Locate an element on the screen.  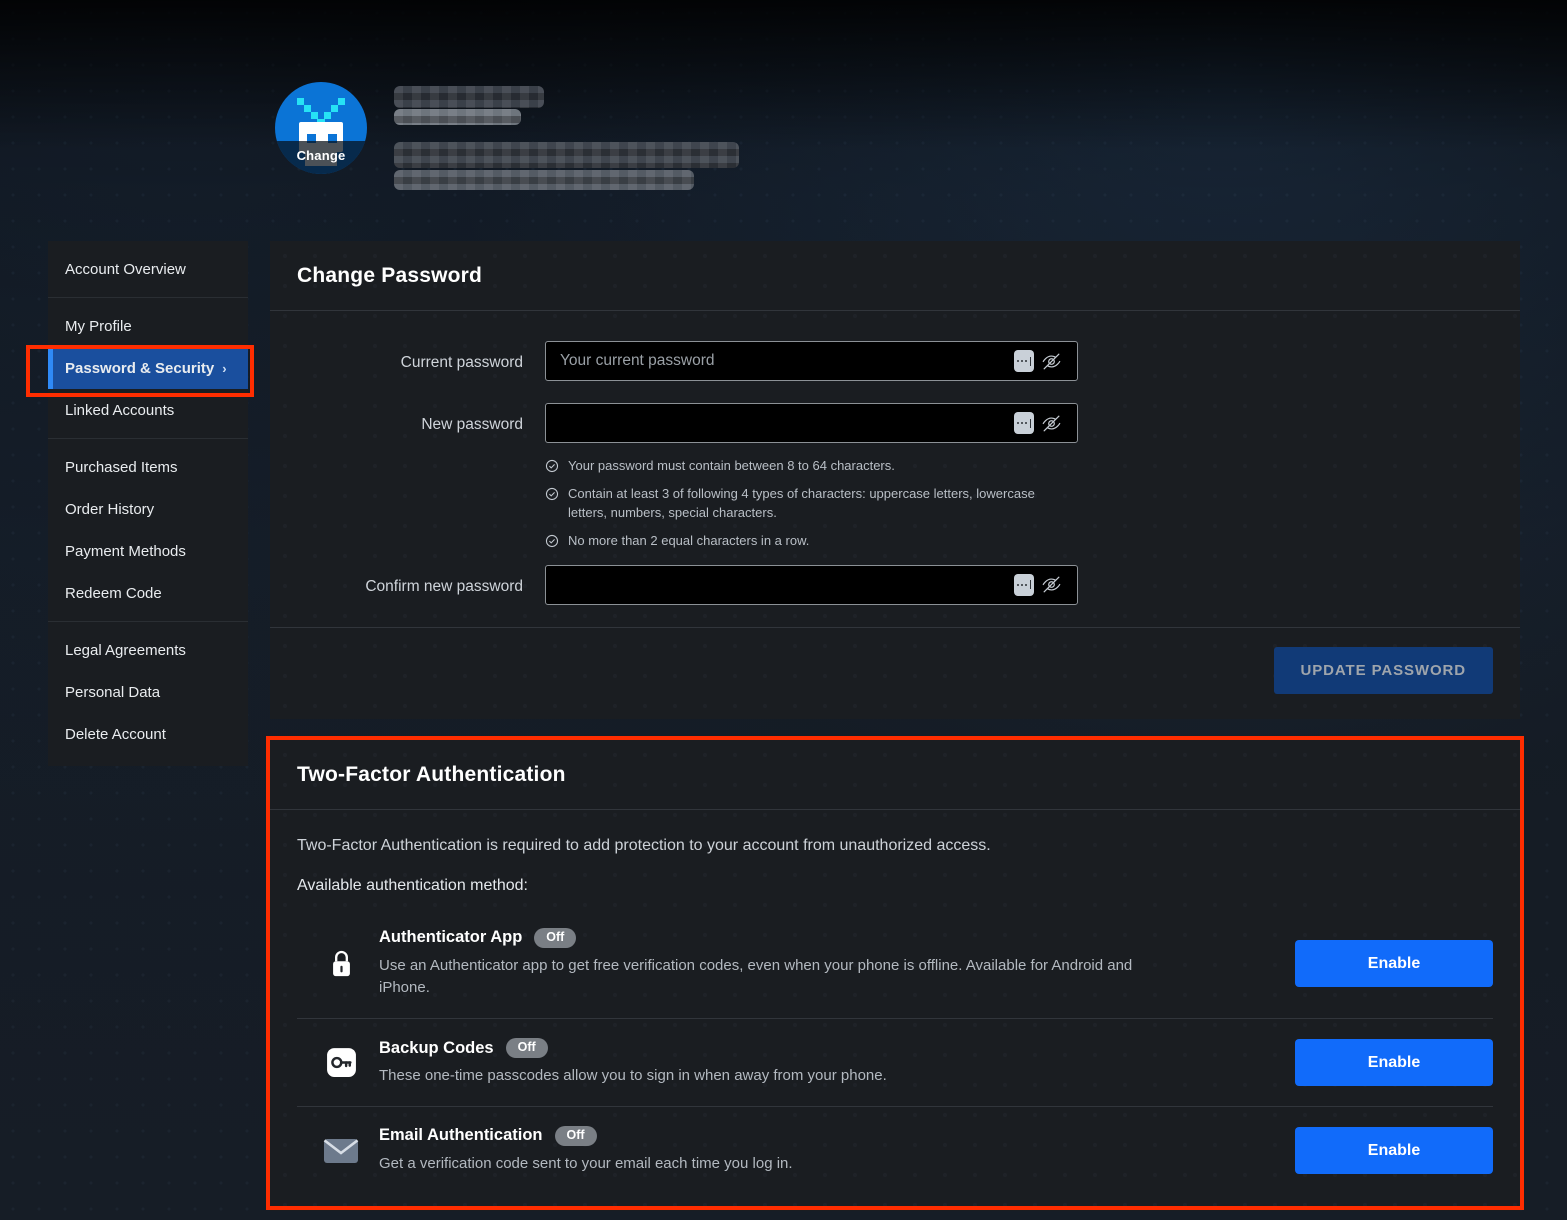
sidebar-item-label: Password & Security is located at coordinates (140, 368).